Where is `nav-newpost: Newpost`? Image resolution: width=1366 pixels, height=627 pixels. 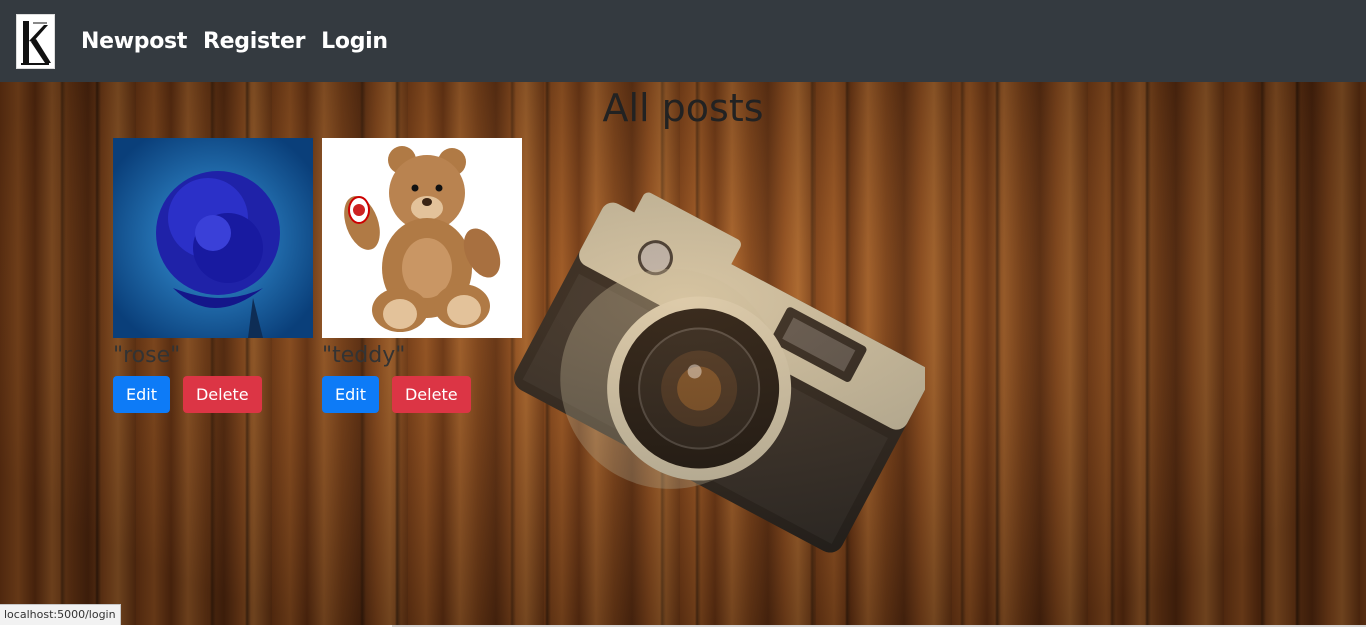 nav-newpost: Newpost is located at coordinates (134, 41).